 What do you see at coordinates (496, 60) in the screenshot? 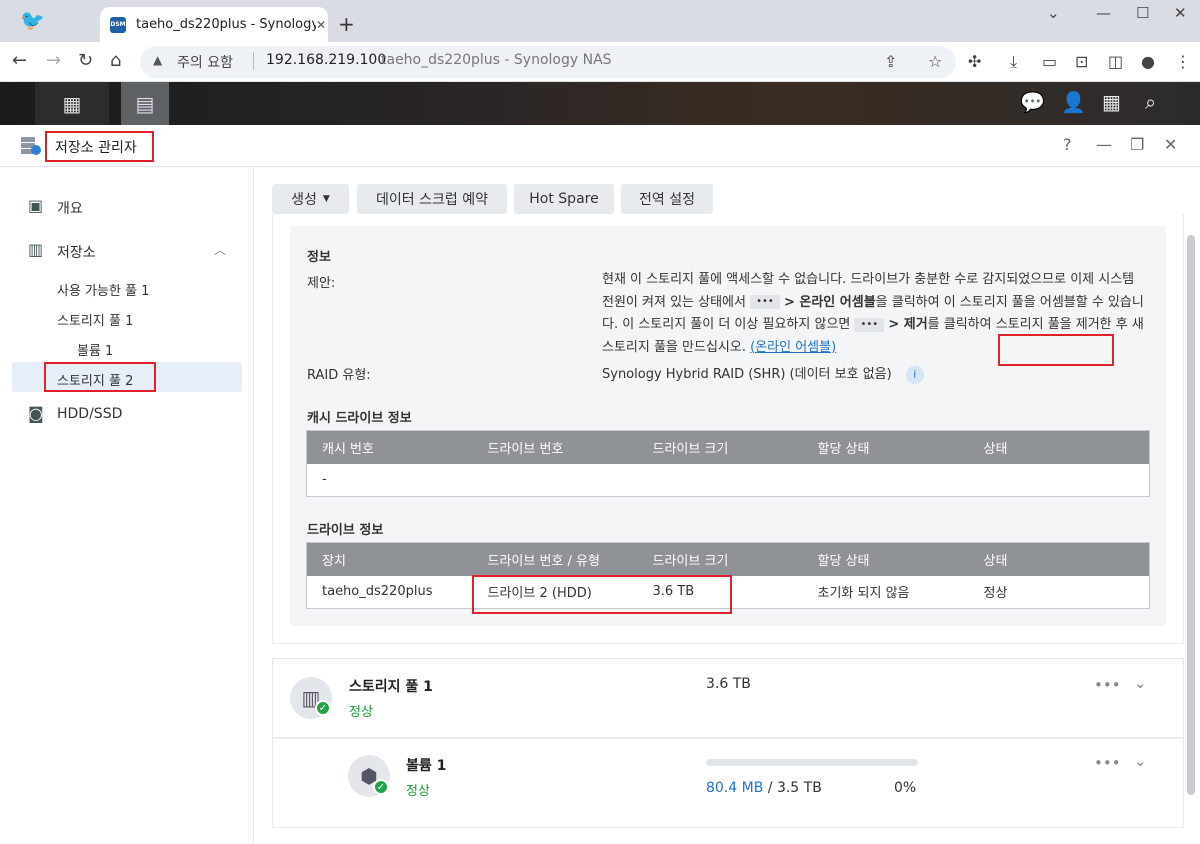
I see `url-page-title: taeho_ds220plus - Synology NAS` at bounding box center [496, 60].